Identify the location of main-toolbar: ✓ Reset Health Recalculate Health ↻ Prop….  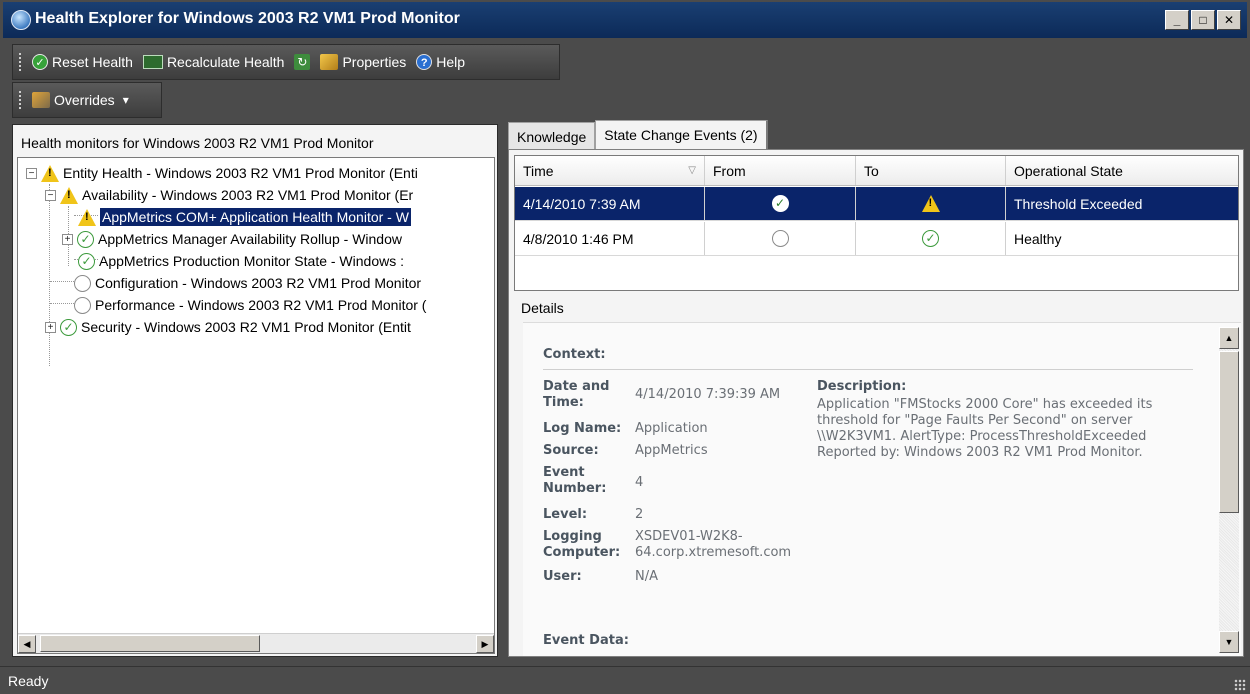
(286, 62).